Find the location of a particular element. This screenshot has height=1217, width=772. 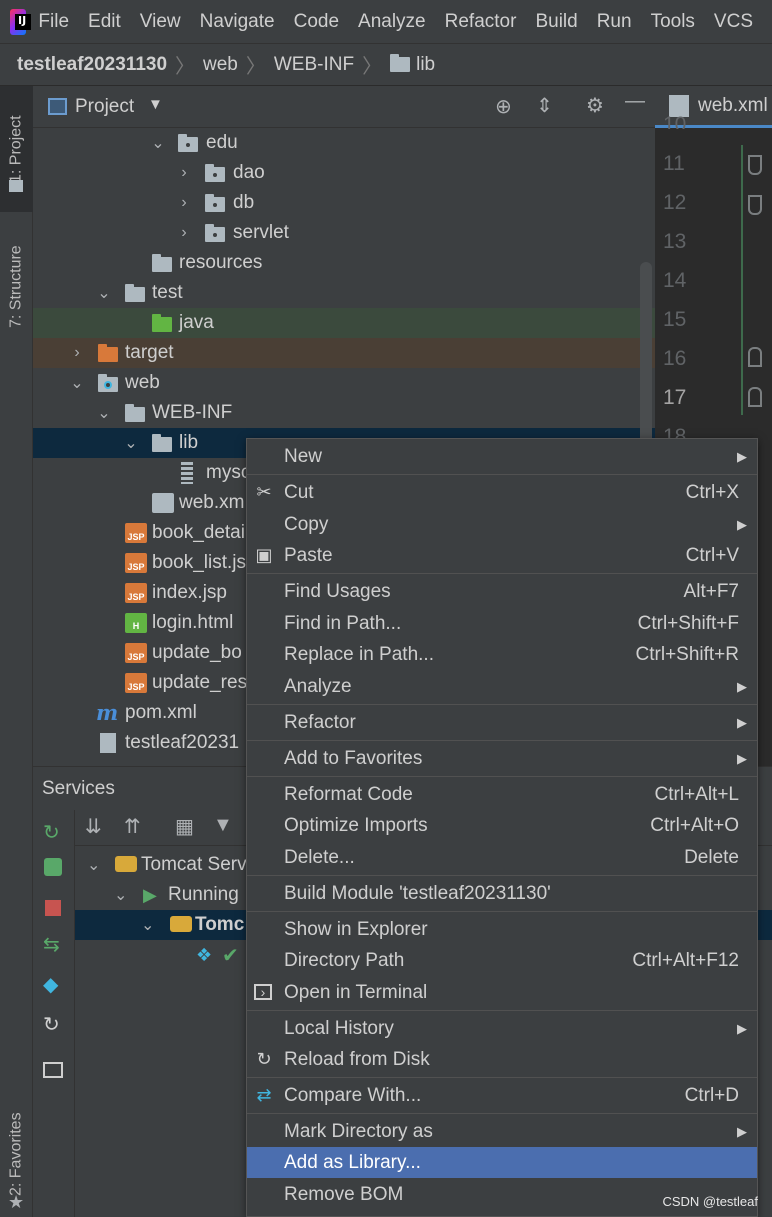

locate-icon: ⊕ is located at coordinates (503, 106).